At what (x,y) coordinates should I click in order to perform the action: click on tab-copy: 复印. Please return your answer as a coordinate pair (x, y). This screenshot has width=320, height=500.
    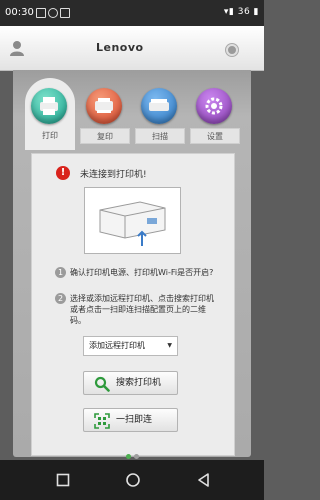
    Looking at the image, I should click on (105, 114).